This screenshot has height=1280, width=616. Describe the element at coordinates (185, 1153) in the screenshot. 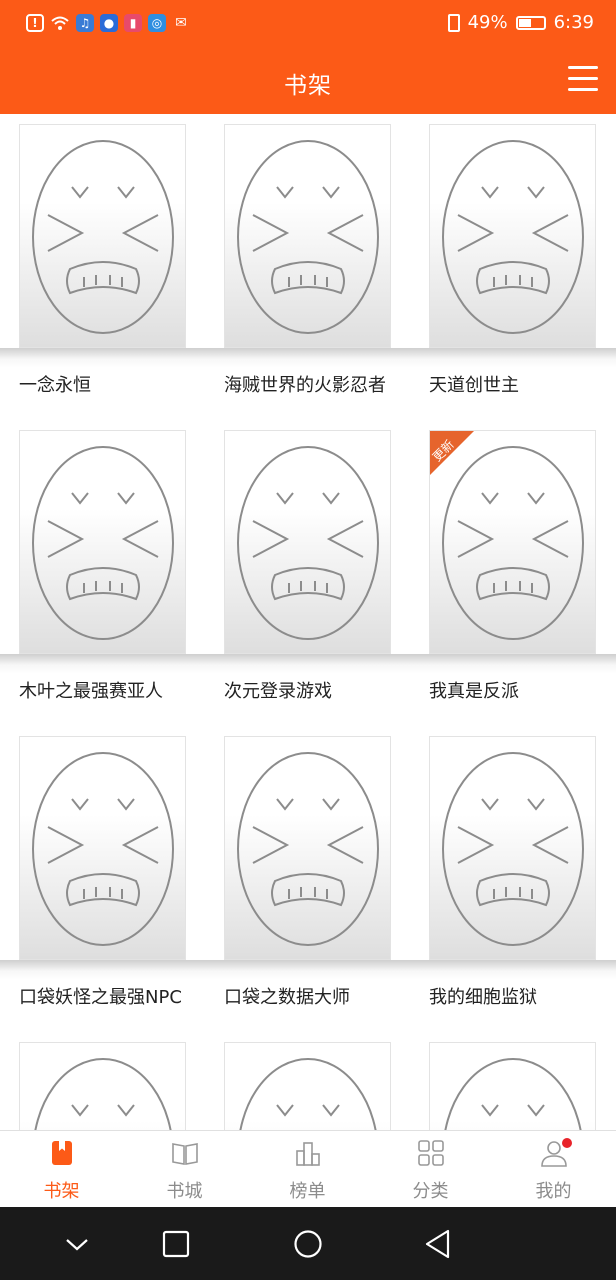

I see `book-open-icon` at that location.